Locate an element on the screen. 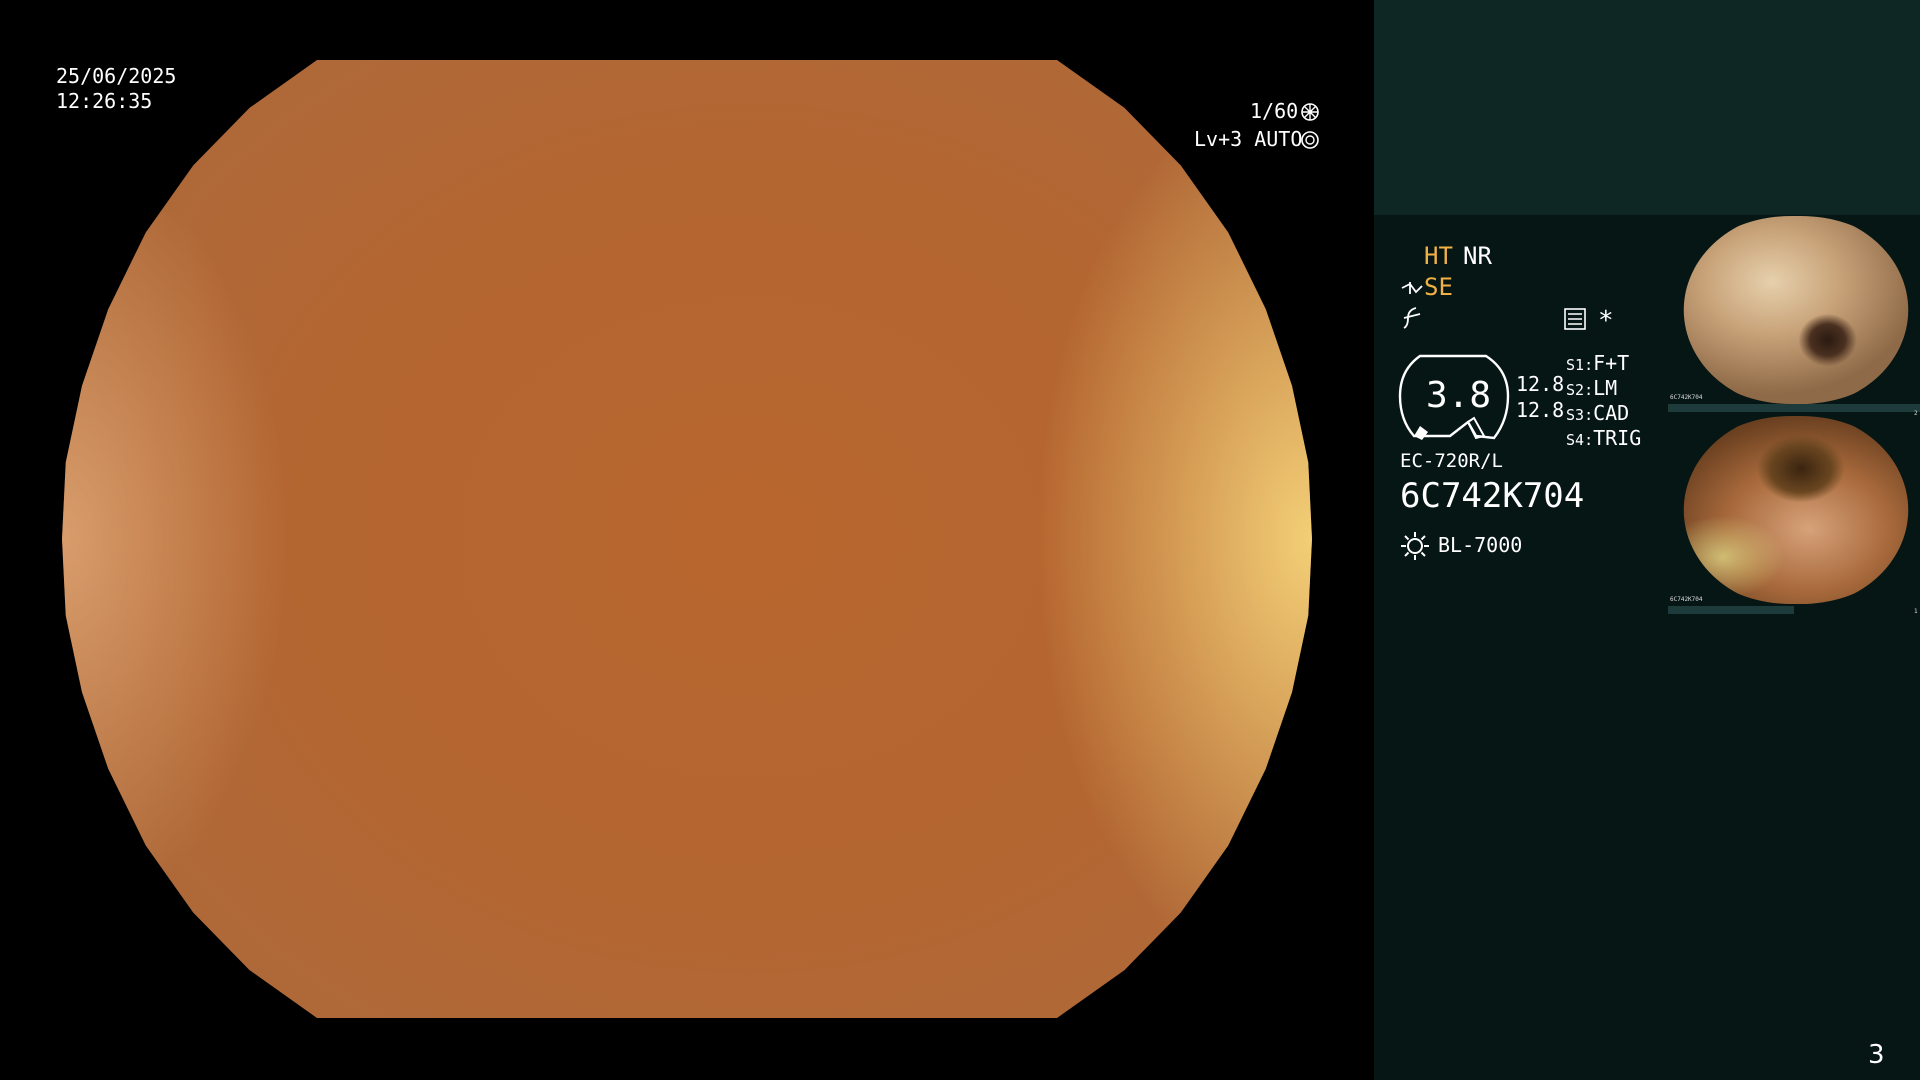 The image size is (1920, 1080). date-readout: 25/06/2025 is located at coordinates (116, 76).